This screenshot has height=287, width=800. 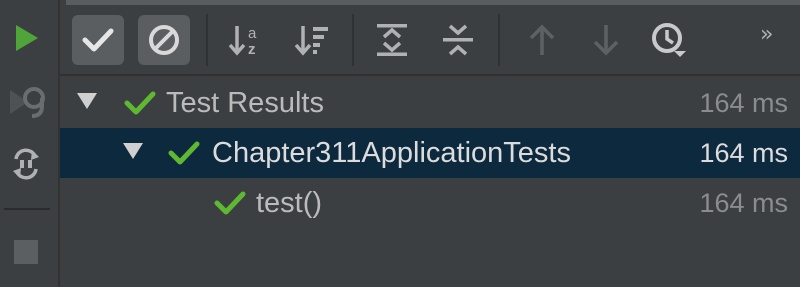 I want to click on sort-by-duration-button, so click(x=312, y=40).